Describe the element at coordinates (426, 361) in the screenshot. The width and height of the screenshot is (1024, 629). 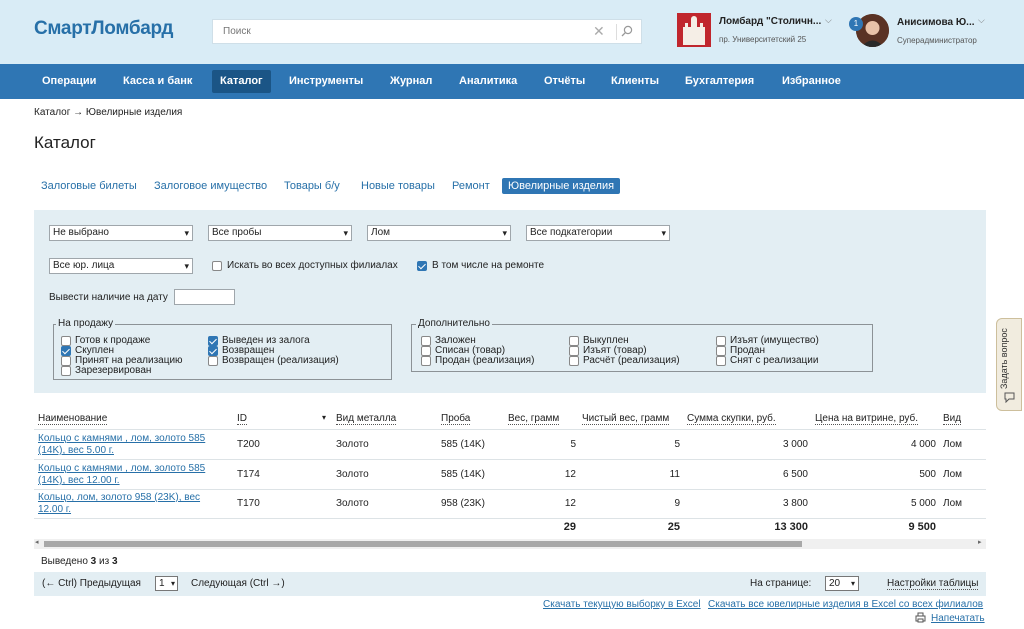
I see `sold-consignment-checkbox` at that location.